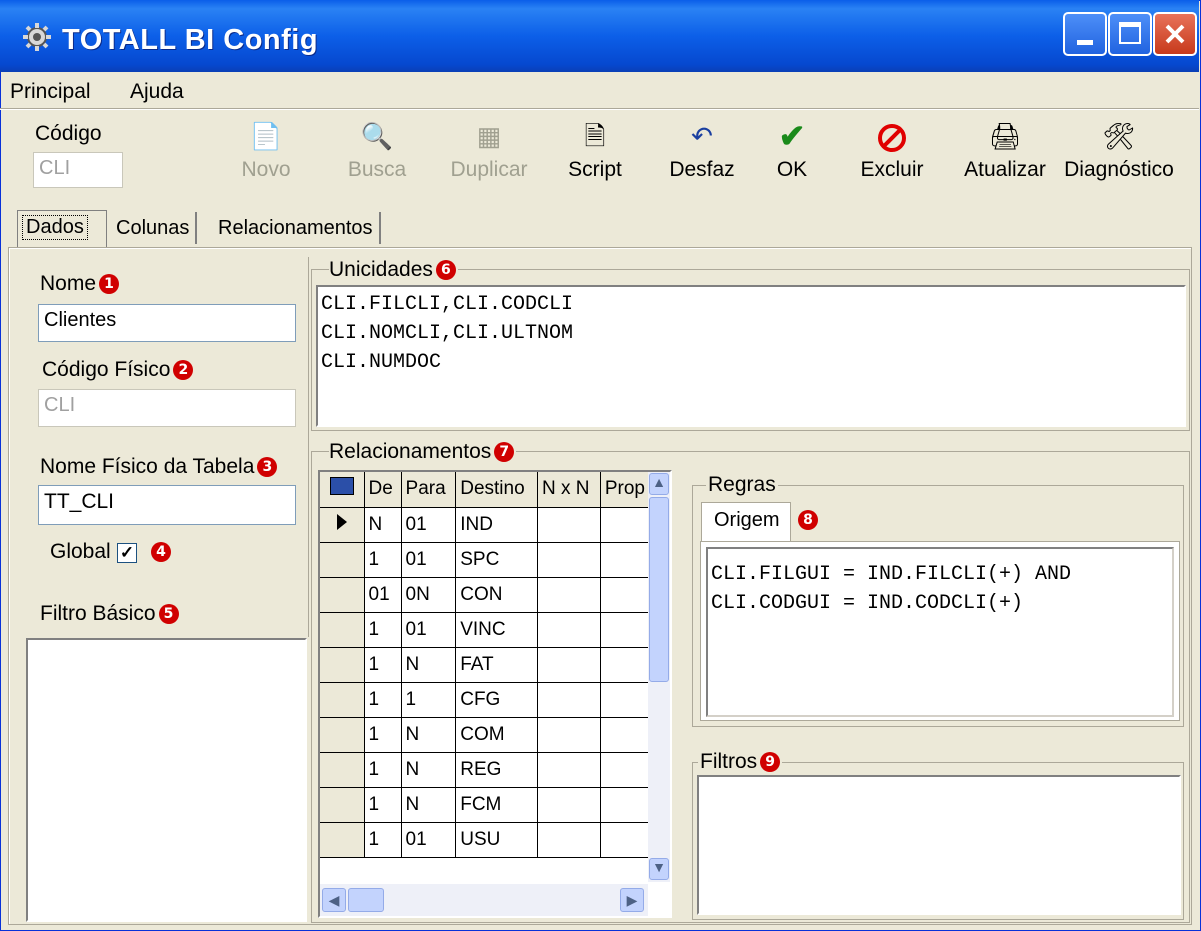 The height and width of the screenshot is (931, 1201). I want to click on grid-row: N 01 IND, so click(485, 525).